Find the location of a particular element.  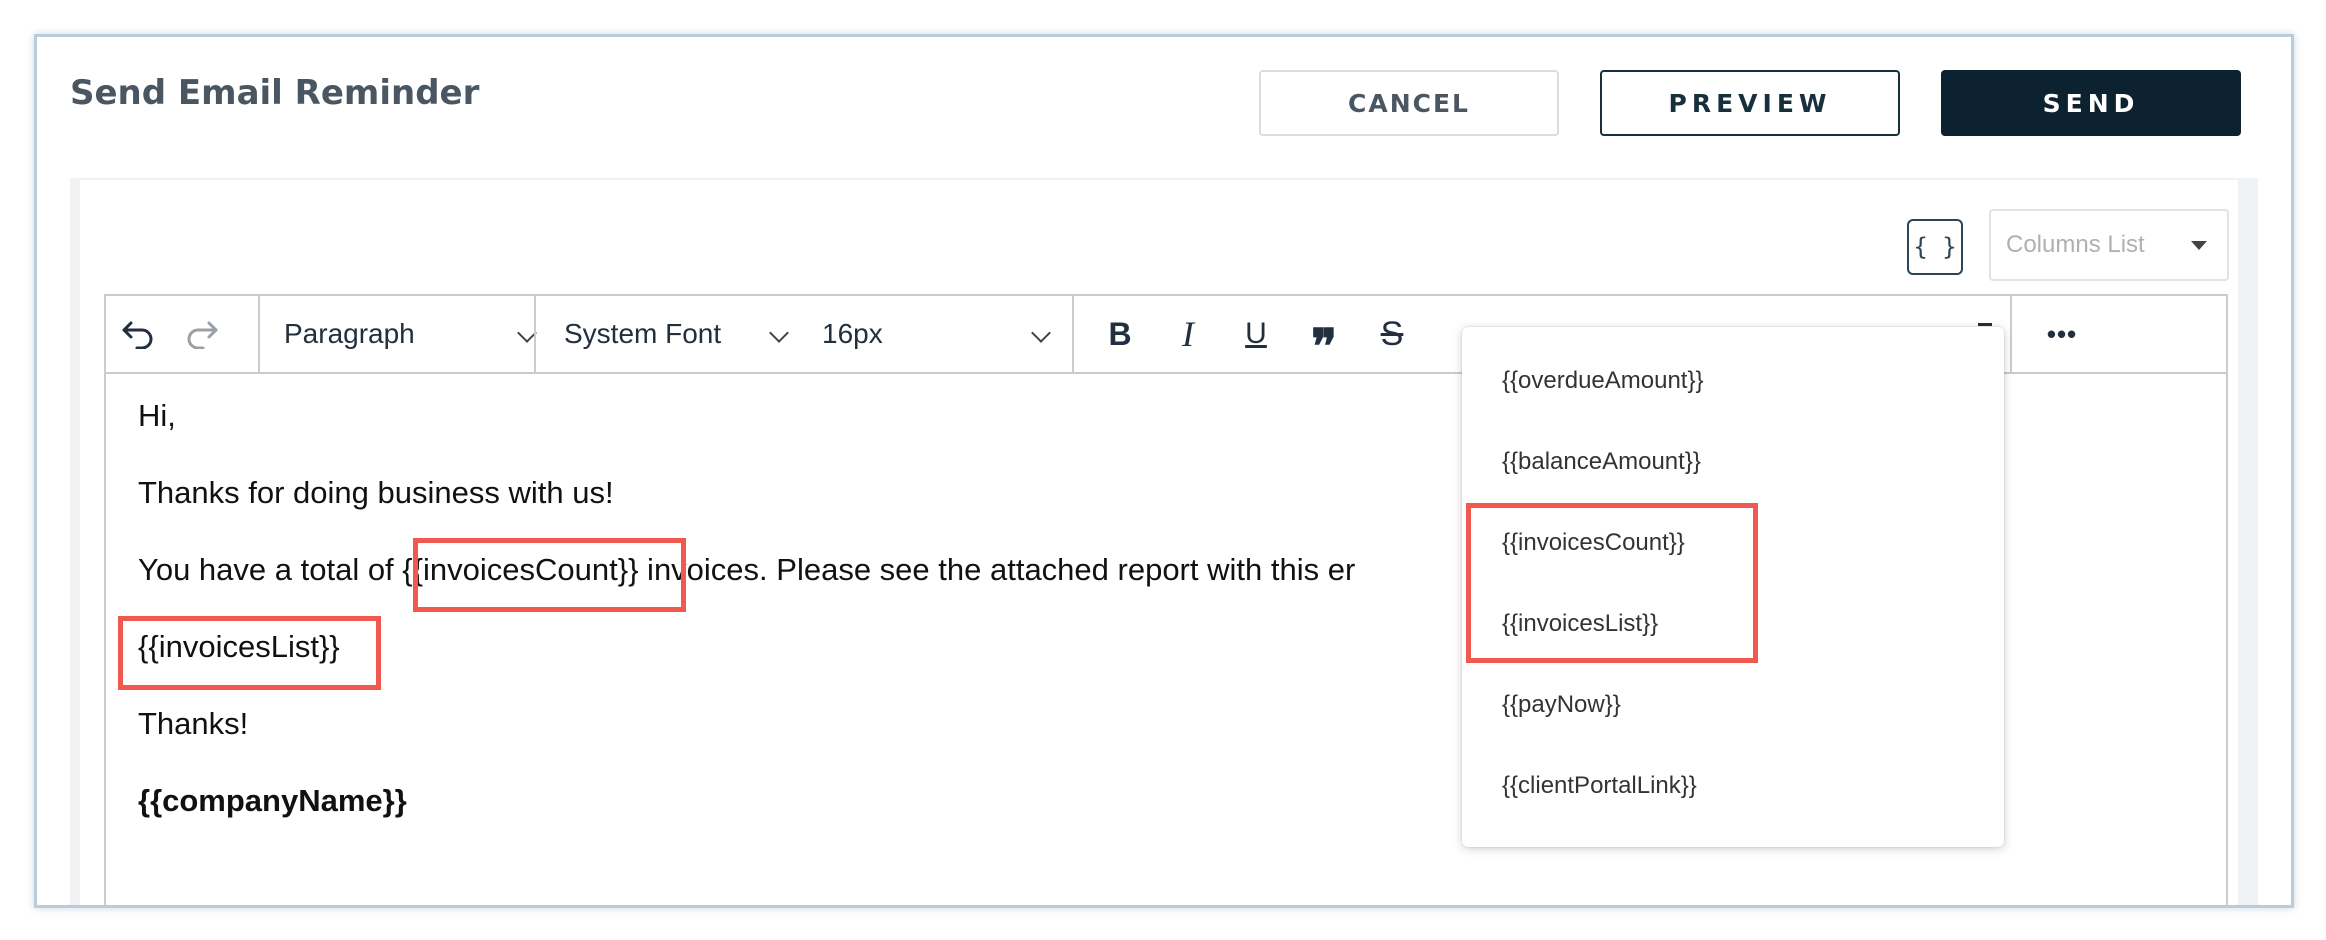

variable-option: {{balanceAmount}} is located at coordinates (1601, 462).